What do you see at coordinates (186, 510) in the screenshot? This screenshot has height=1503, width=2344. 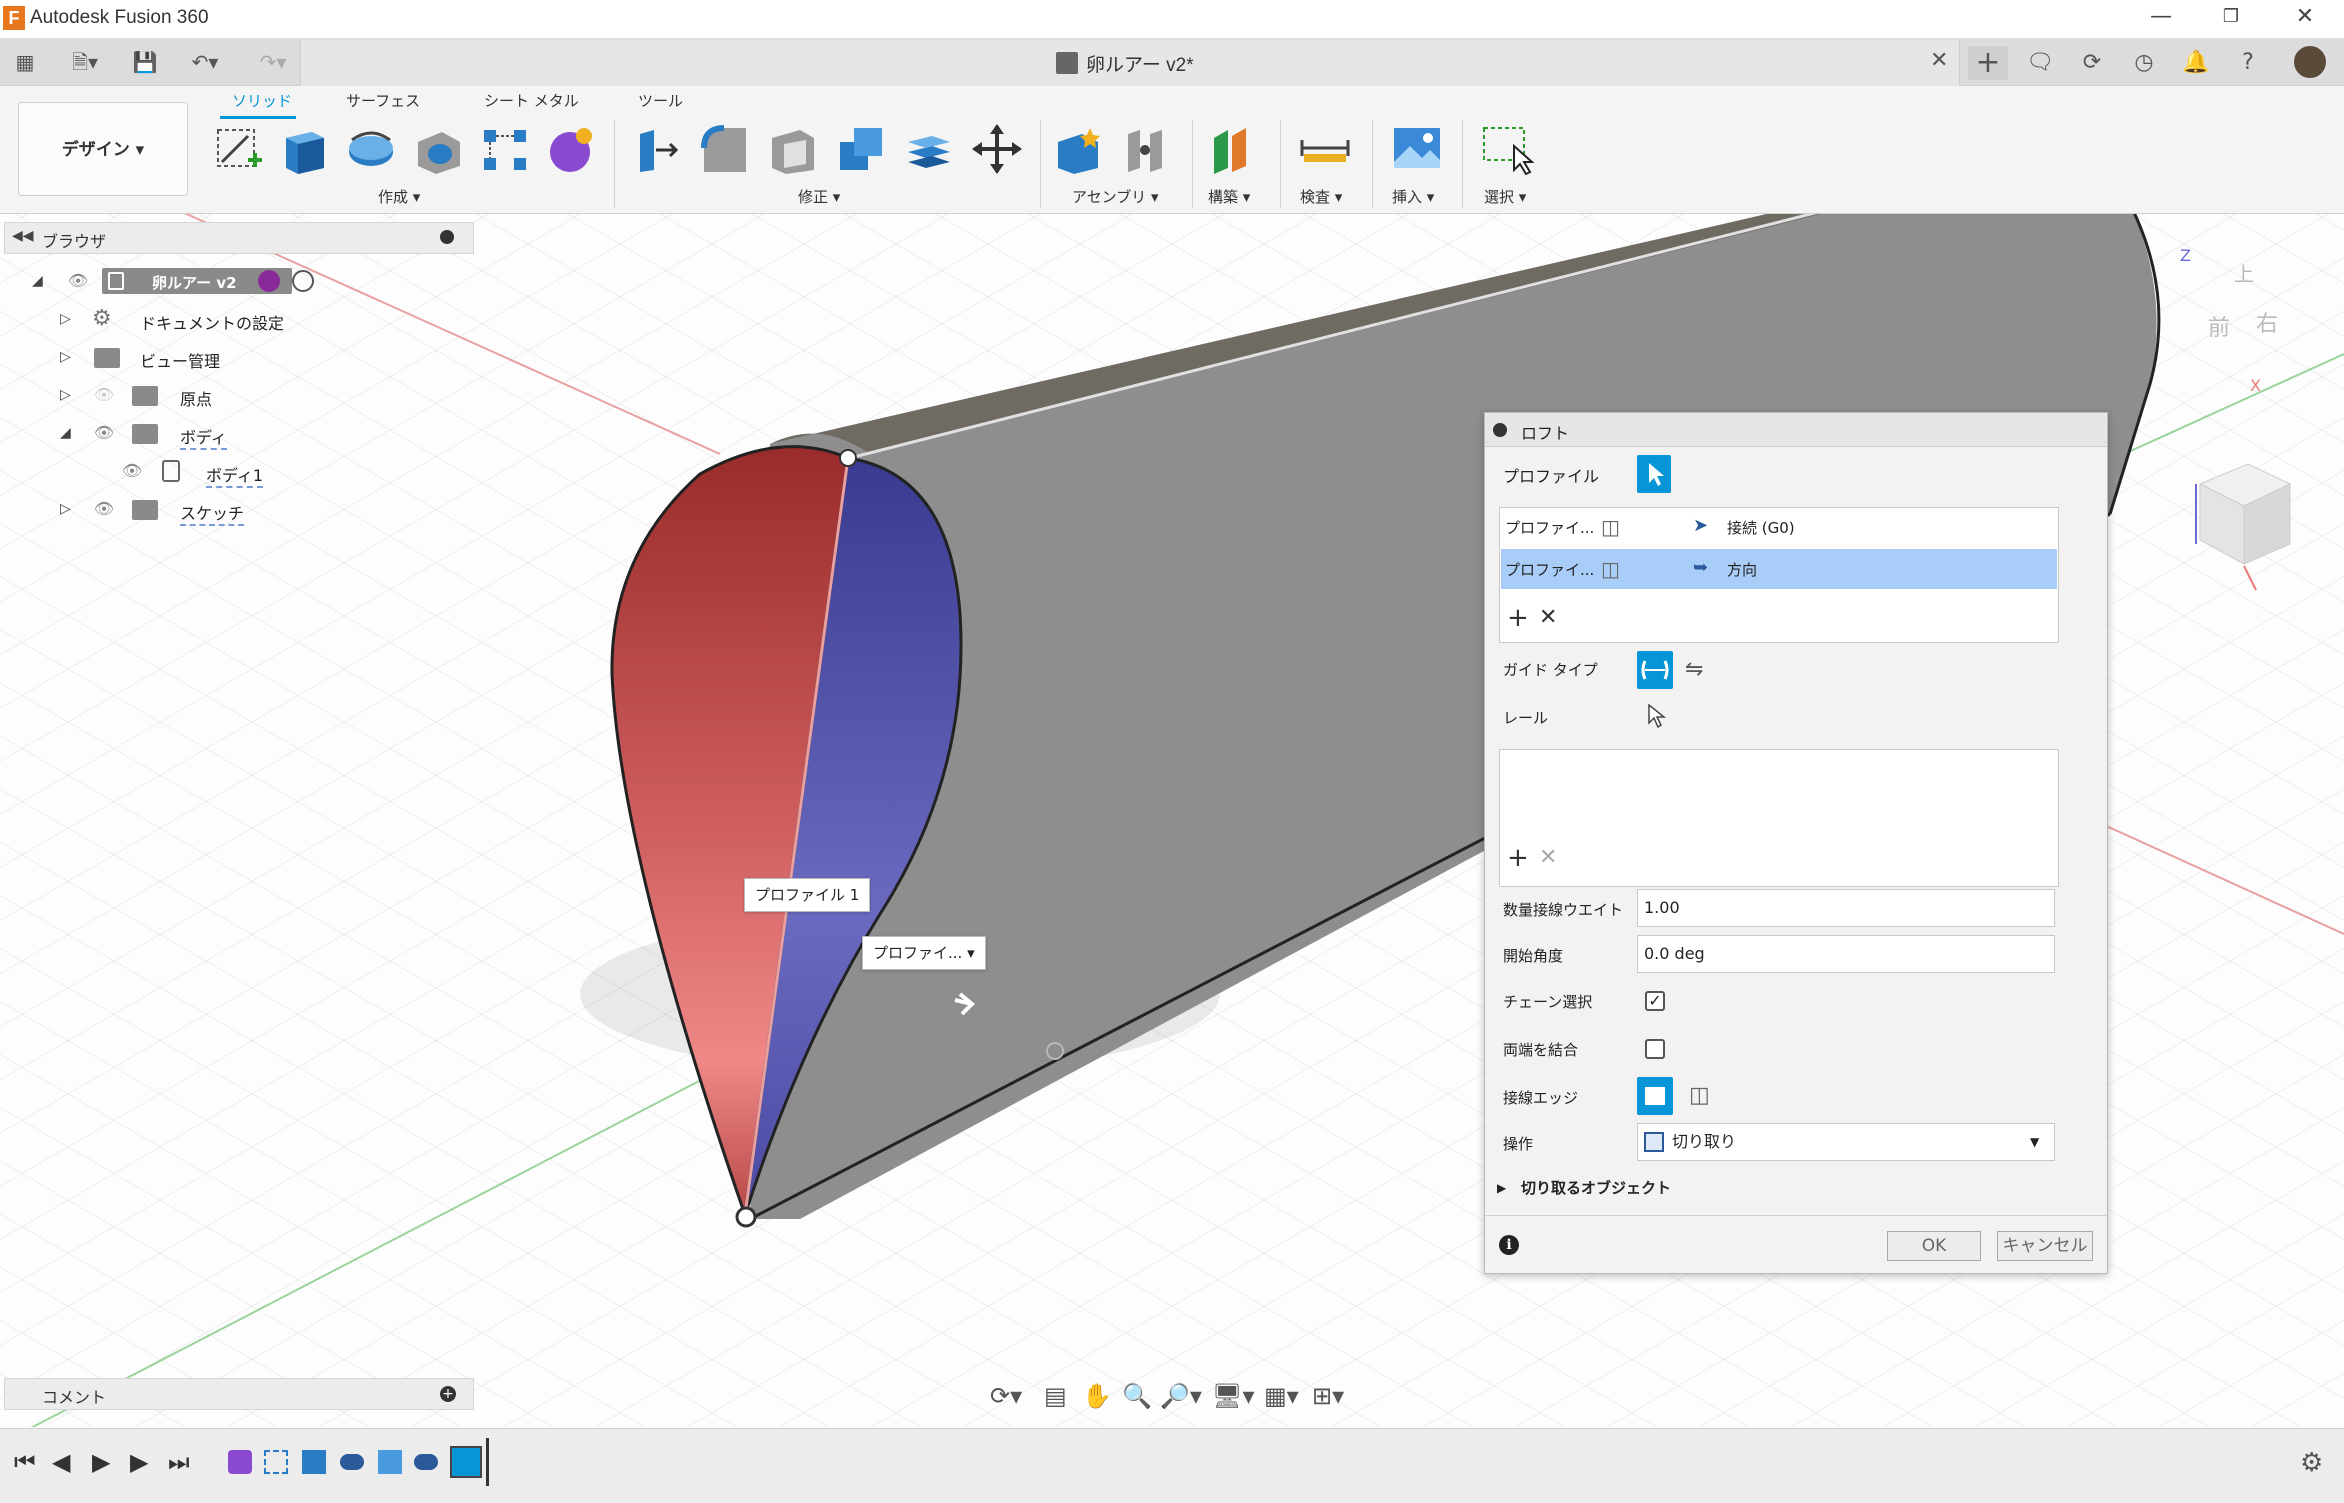 I see `browser-item-sketches: ▷ 👁 スケッチ` at bounding box center [186, 510].